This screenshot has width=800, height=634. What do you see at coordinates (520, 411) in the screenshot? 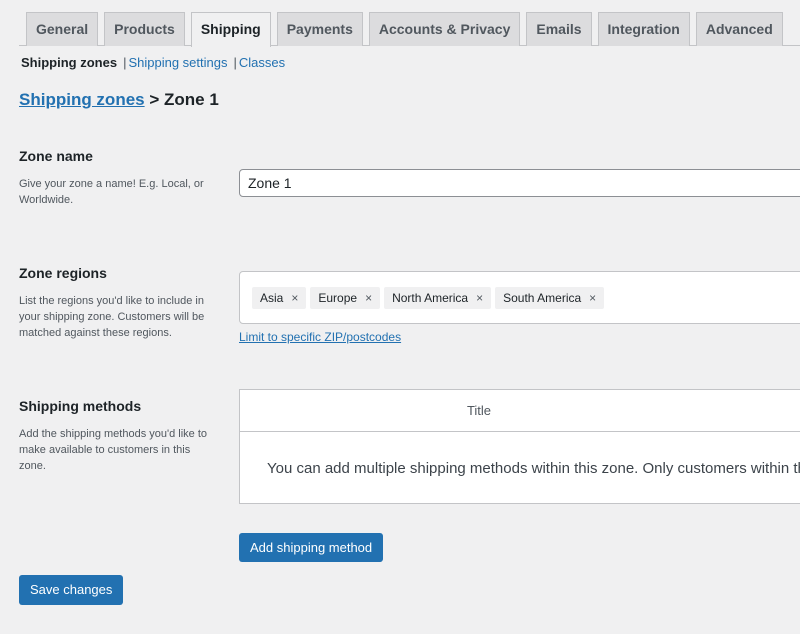
I see `column-title: Title` at bounding box center [520, 411].